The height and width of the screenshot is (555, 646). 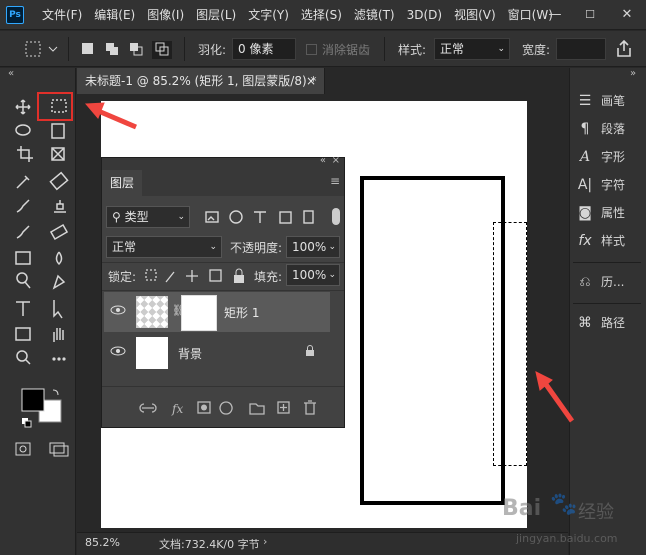 What do you see at coordinates (585, 323) in the screenshot?
I see `paths-icon: ⌘` at bounding box center [585, 323].